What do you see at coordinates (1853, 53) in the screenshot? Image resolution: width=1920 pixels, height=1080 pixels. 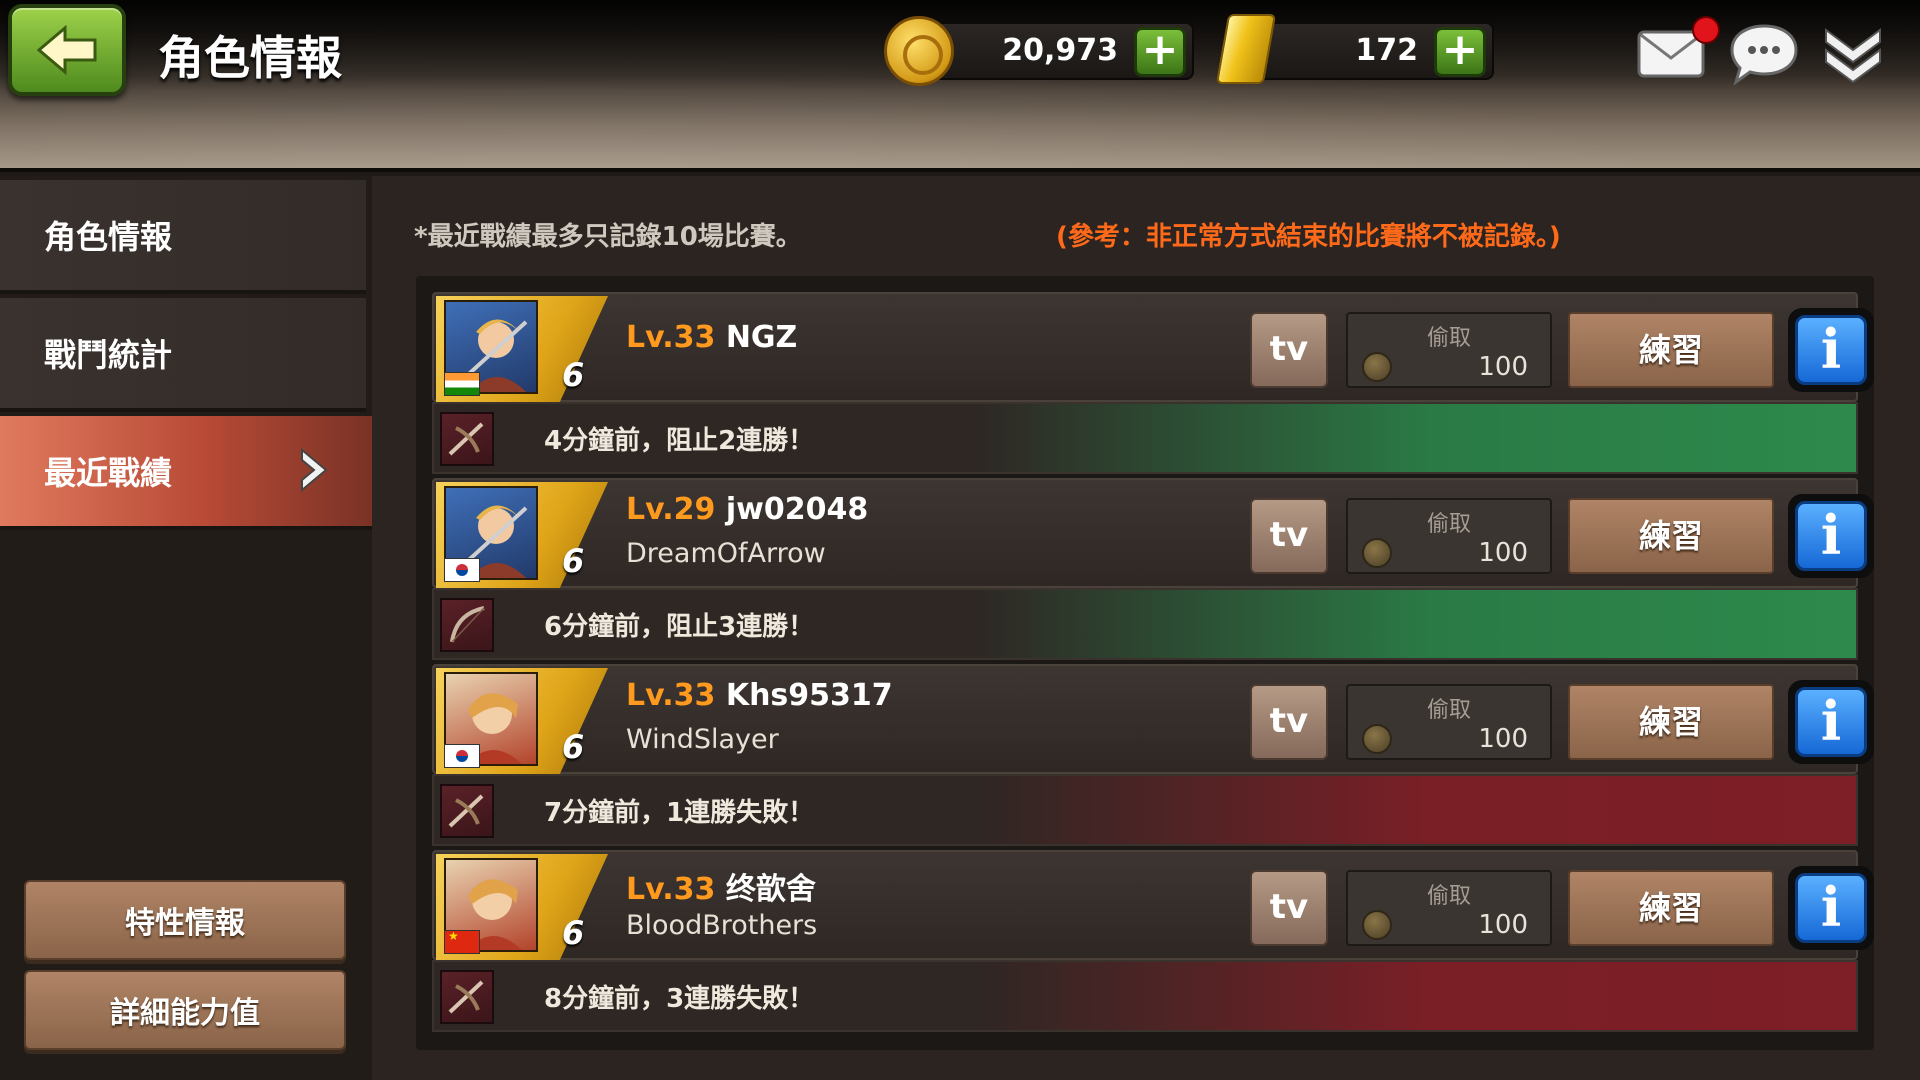 I see `collapse-menu-icon` at bounding box center [1853, 53].